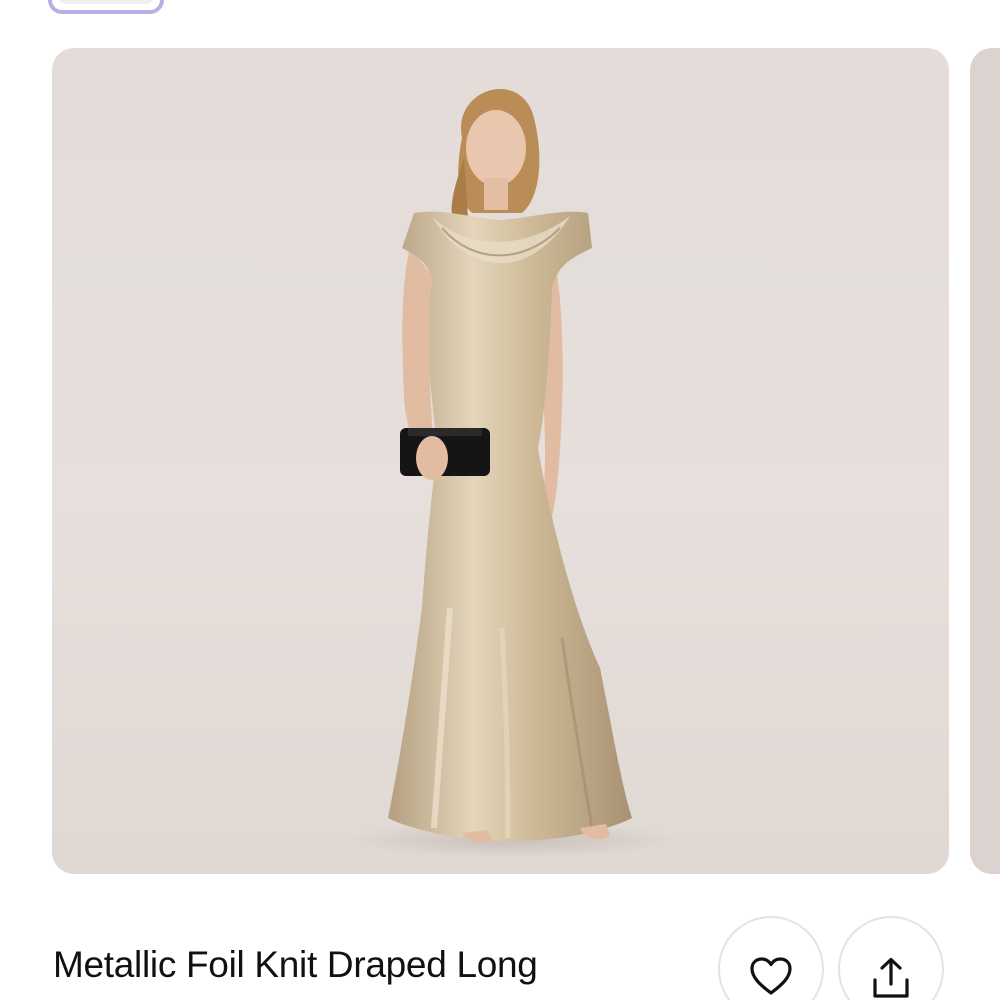 This screenshot has height=1000, width=1000. I want to click on product-header: Metallic Foil Knit Draped Long, so click(500, 950).